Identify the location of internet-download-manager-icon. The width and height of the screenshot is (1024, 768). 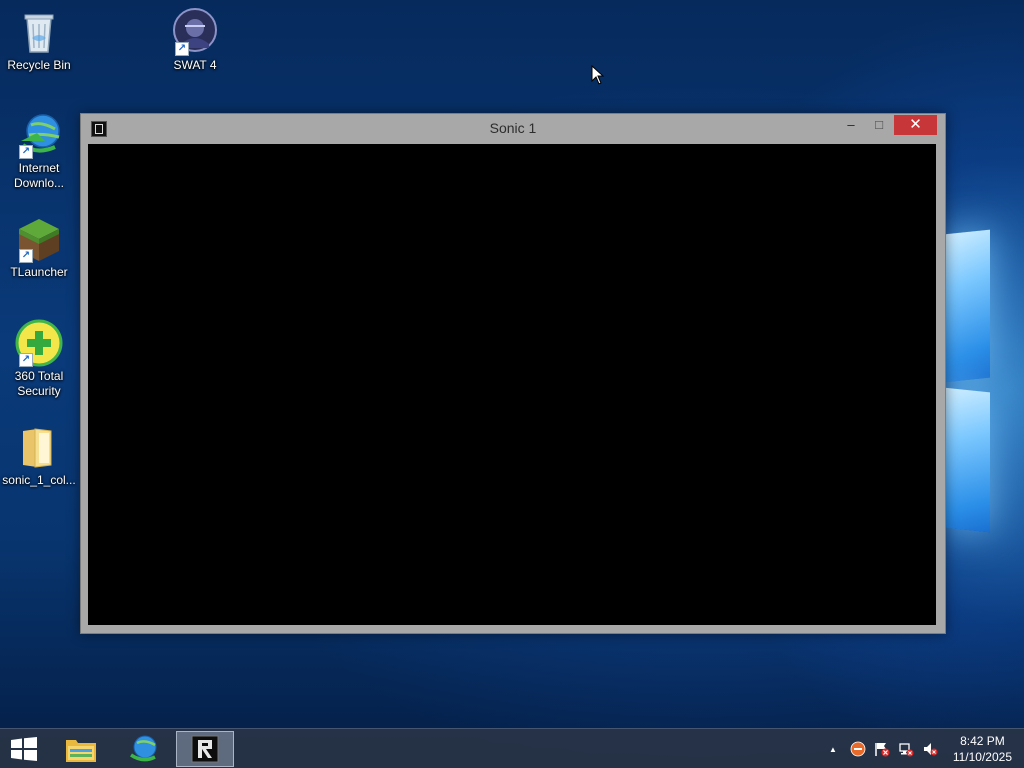
(143, 748).